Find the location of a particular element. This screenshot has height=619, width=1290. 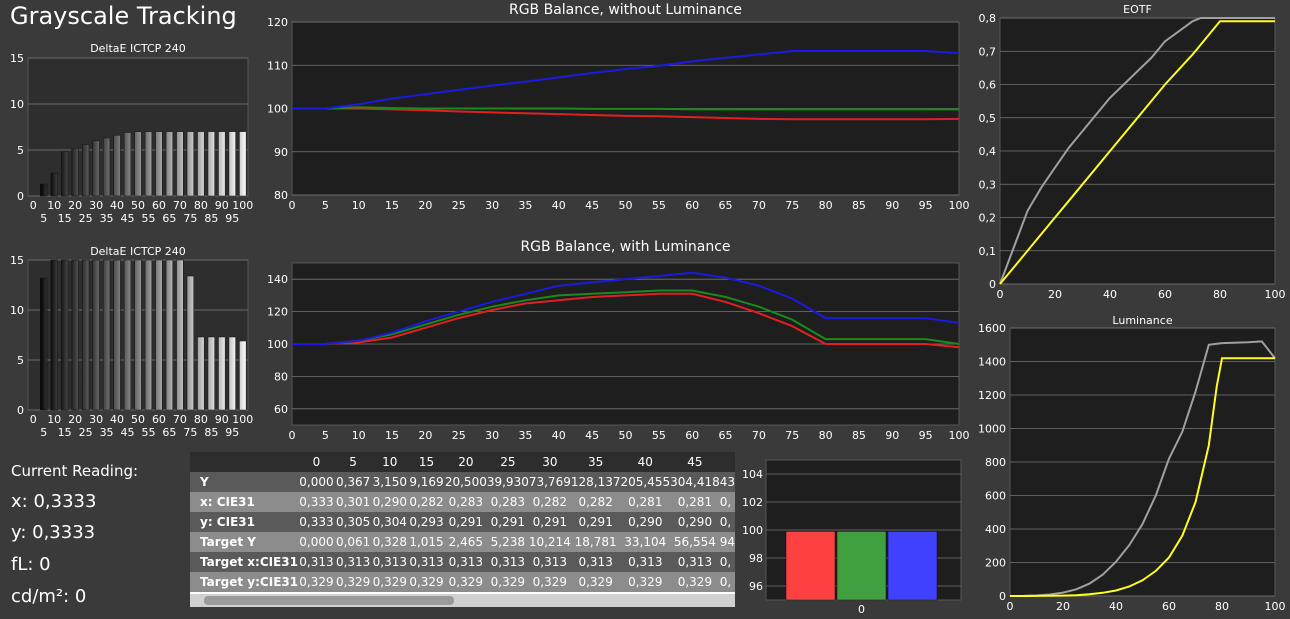

chart-title: DeltaE ICTCP 240 is located at coordinates (138, 48).